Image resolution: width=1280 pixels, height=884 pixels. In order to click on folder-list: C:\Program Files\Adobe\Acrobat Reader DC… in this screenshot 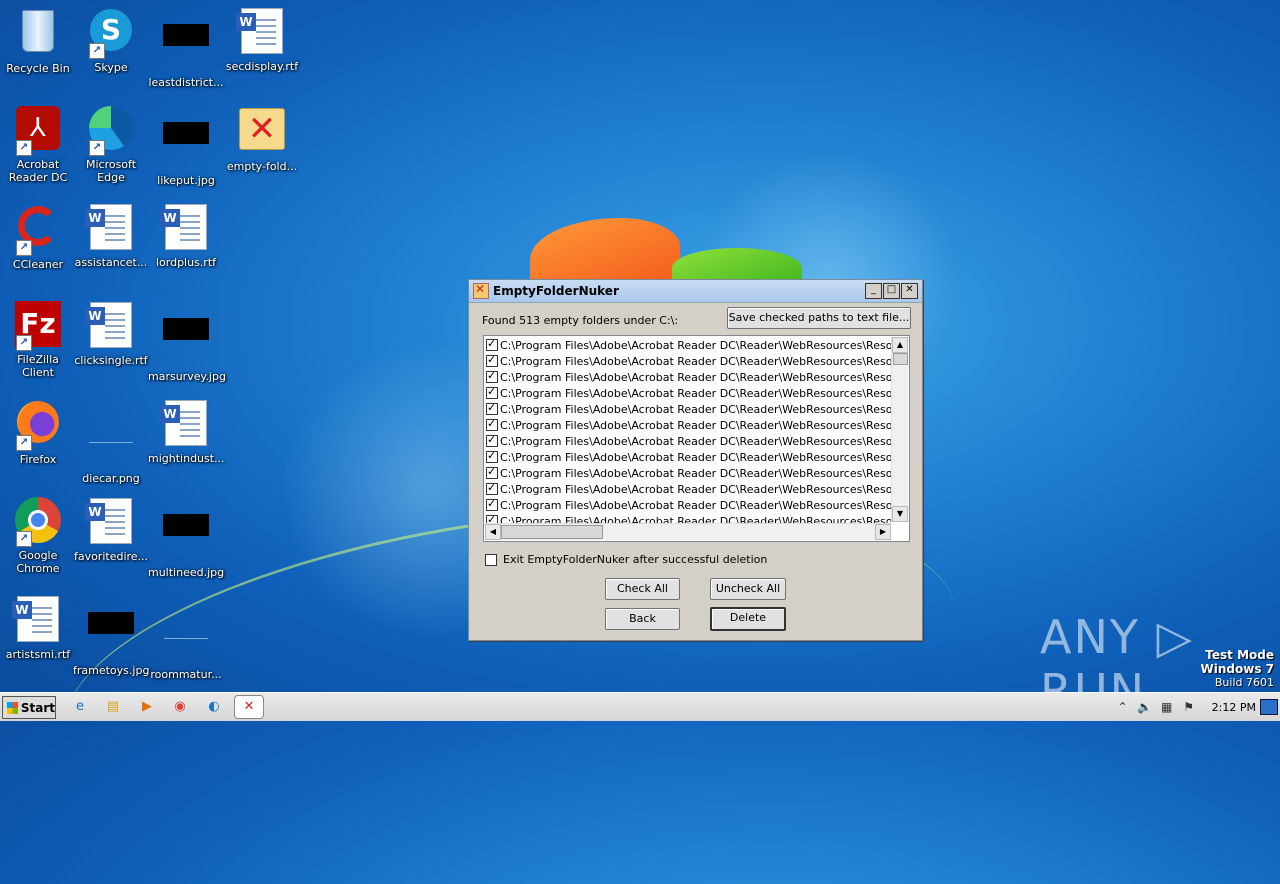, I will do `click(696, 438)`.